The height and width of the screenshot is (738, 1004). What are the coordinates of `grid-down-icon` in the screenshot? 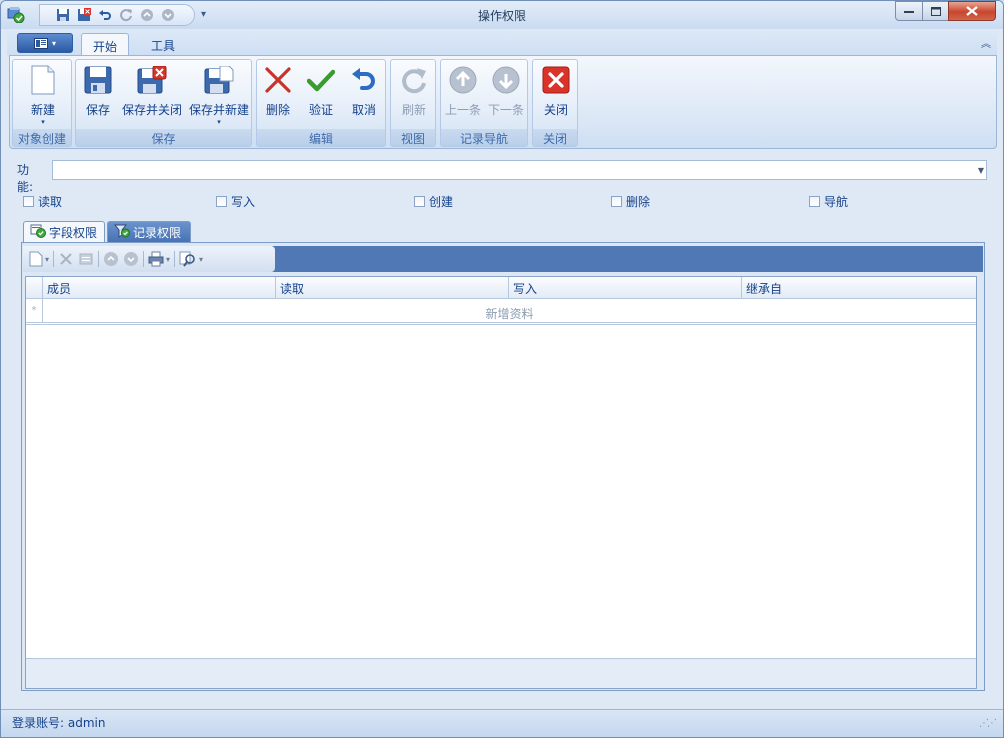 It's located at (131, 259).